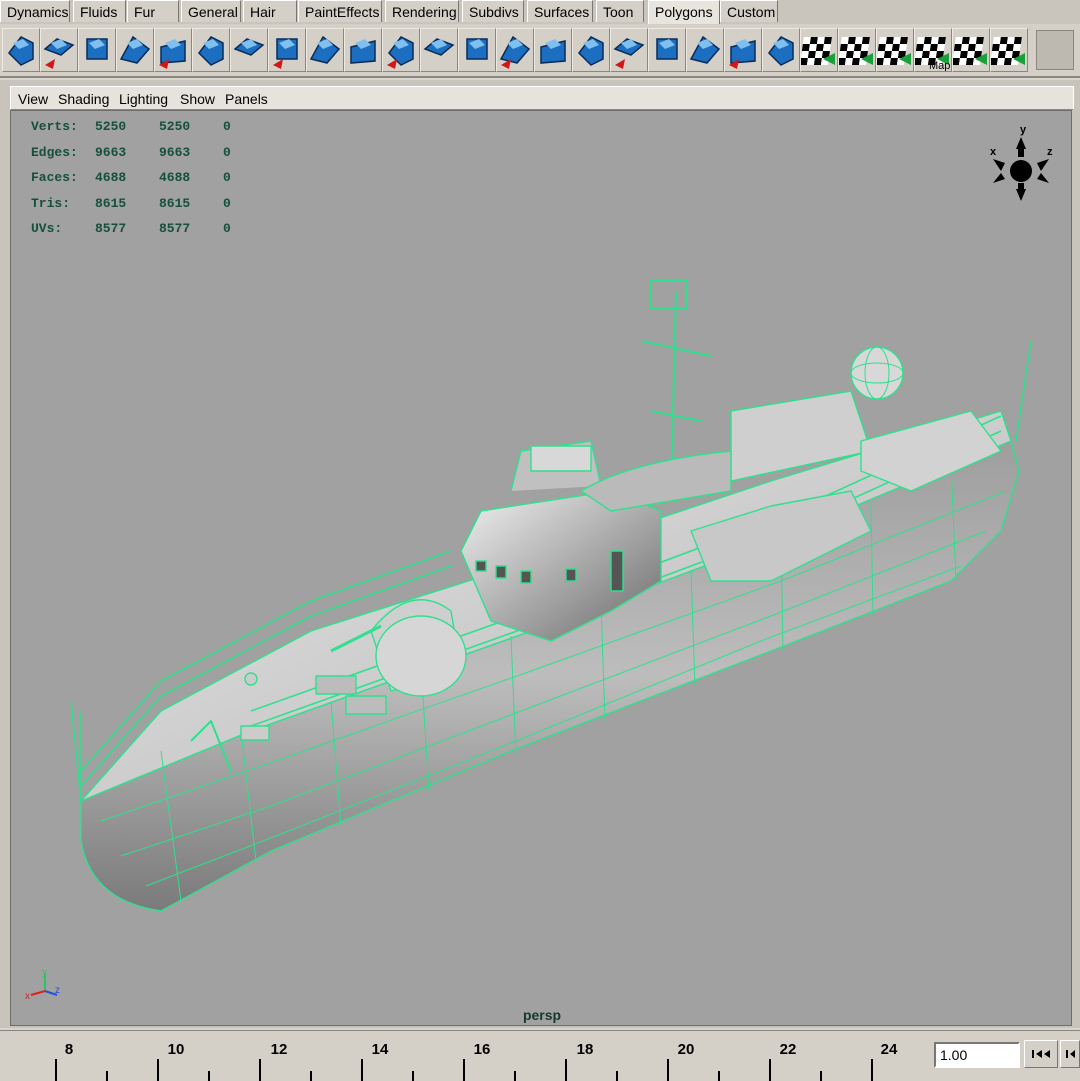 The image size is (1080, 1081). I want to click on extrude-face-icon, so click(363, 50).